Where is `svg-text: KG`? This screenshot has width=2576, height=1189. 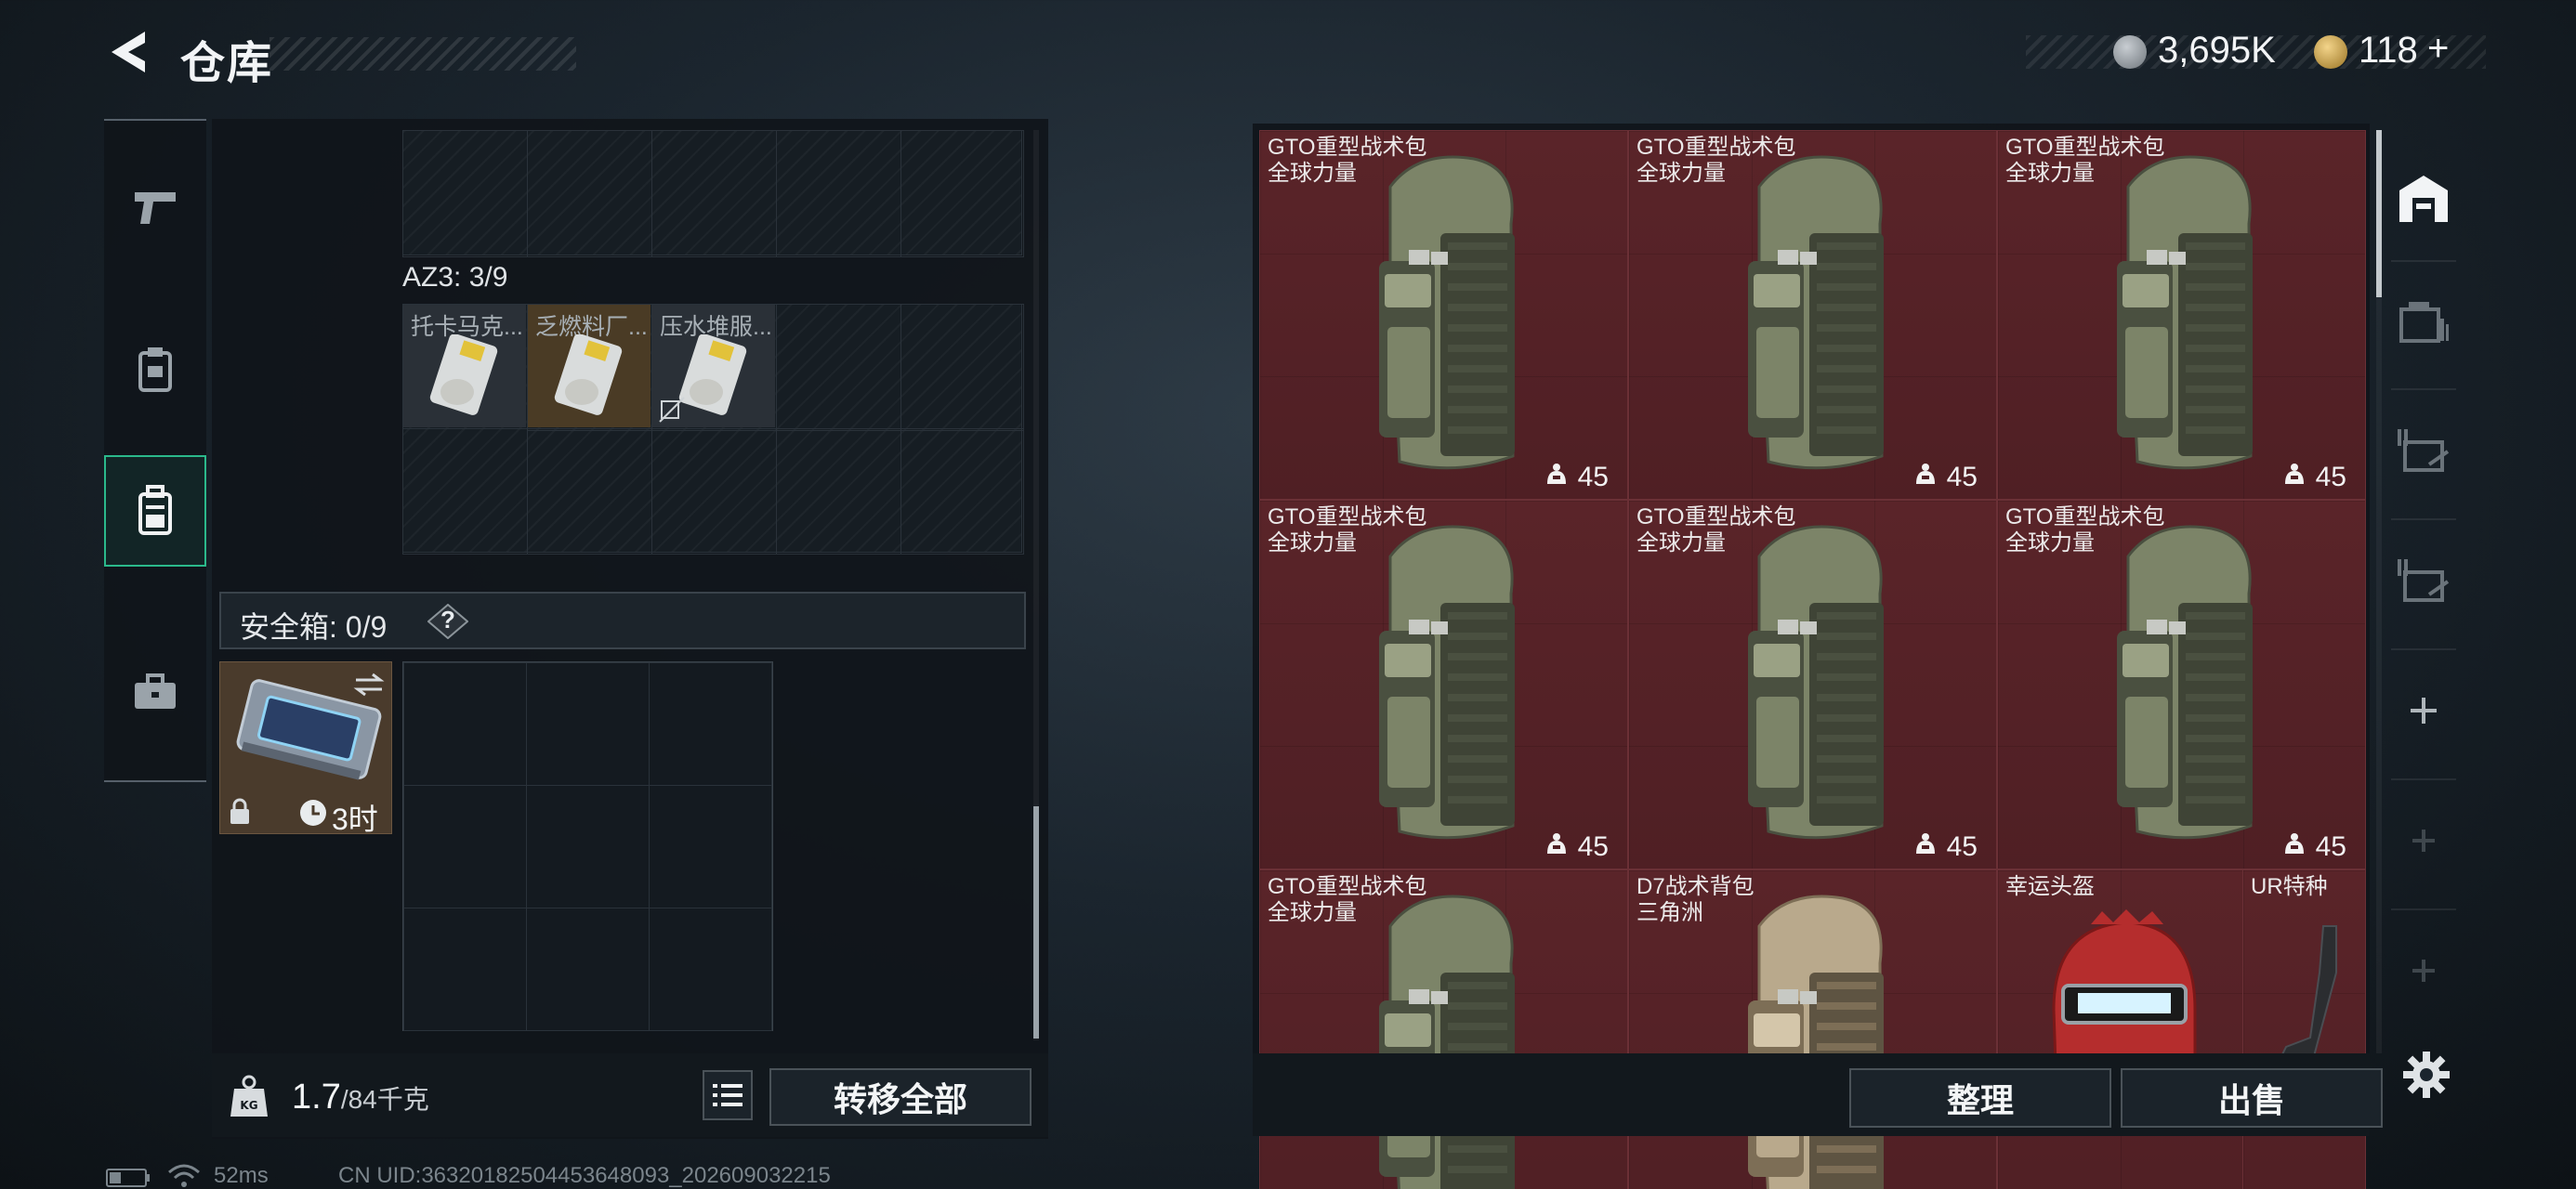
svg-text: KG is located at coordinates (248, 1105).